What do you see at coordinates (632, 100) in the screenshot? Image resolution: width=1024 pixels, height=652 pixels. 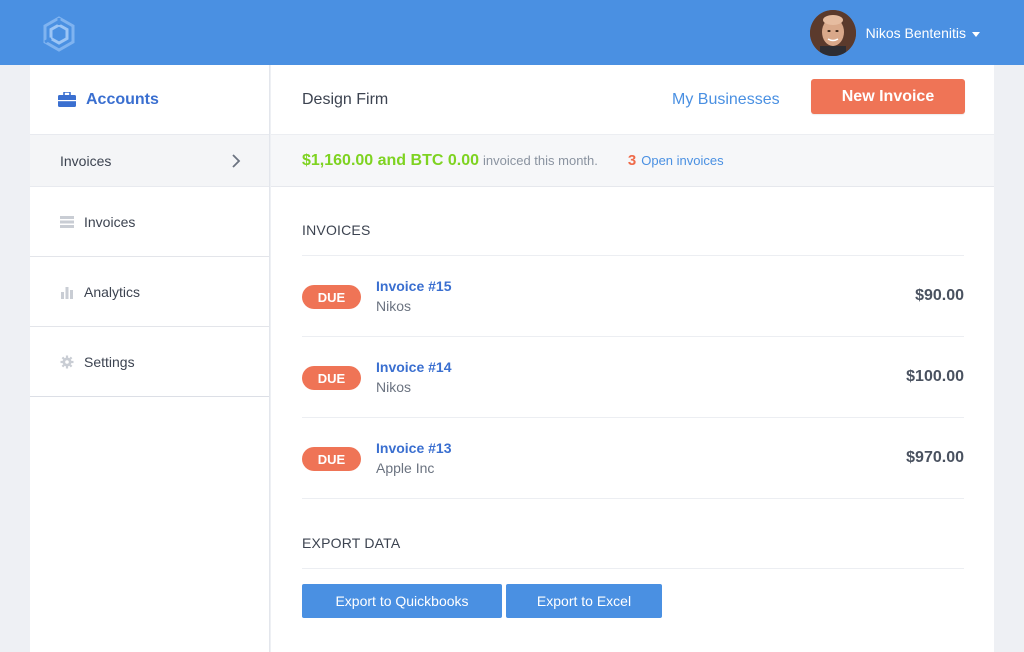 I see `main-header: Design Firm My Businesses New Invoice` at bounding box center [632, 100].